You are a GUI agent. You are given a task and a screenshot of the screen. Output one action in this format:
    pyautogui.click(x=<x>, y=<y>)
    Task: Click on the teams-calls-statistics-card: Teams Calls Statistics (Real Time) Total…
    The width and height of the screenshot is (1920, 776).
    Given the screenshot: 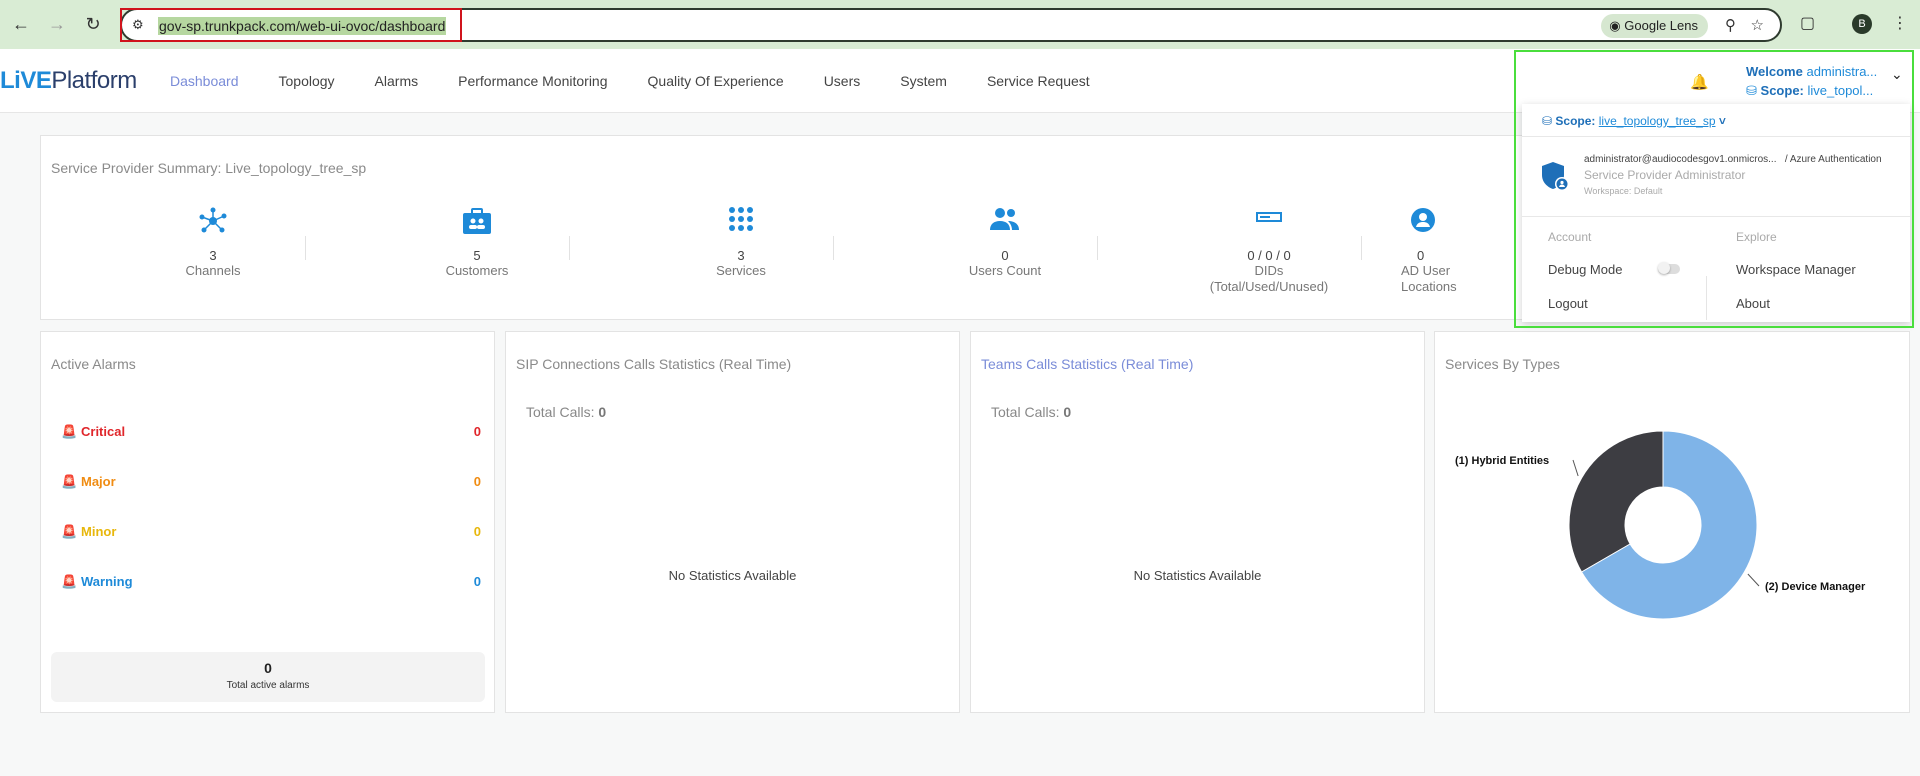 What is the action you would take?
    pyautogui.click(x=1197, y=522)
    